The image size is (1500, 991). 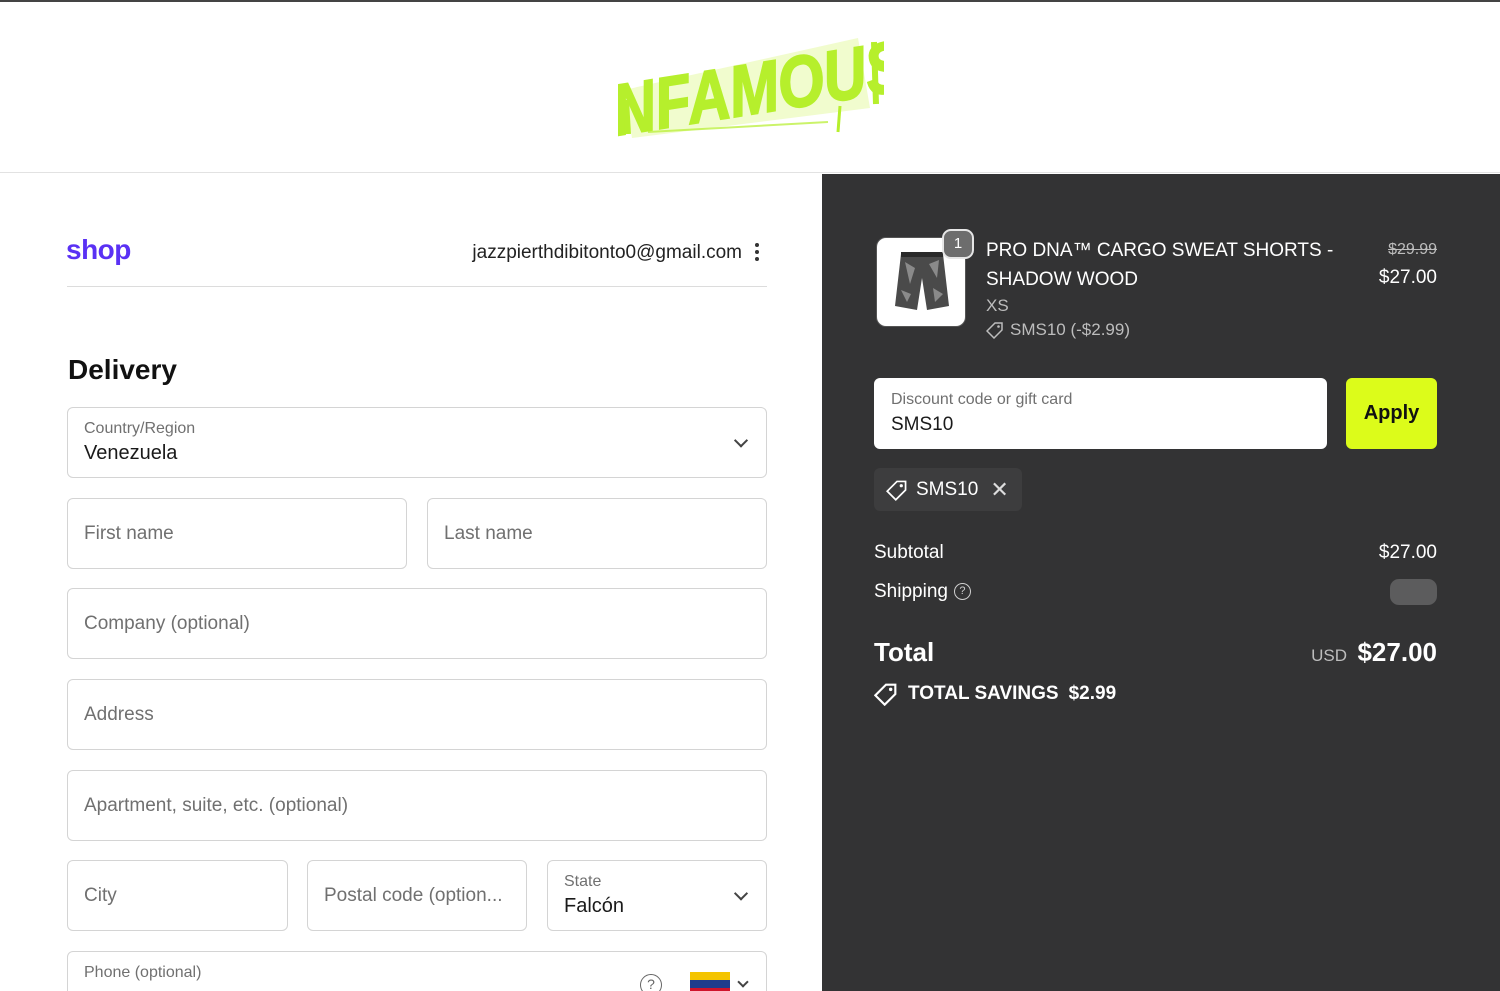 What do you see at coordinates (757, 253) in the screenshot?
I see `account-menu-icon` at bounding box center [757, 253].